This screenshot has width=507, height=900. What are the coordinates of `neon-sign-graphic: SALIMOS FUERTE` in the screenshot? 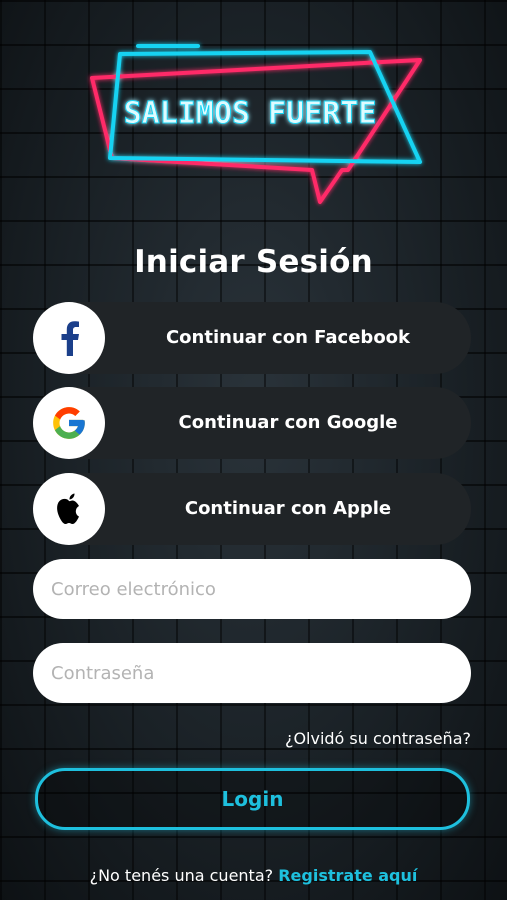 It's located at (256, 124).